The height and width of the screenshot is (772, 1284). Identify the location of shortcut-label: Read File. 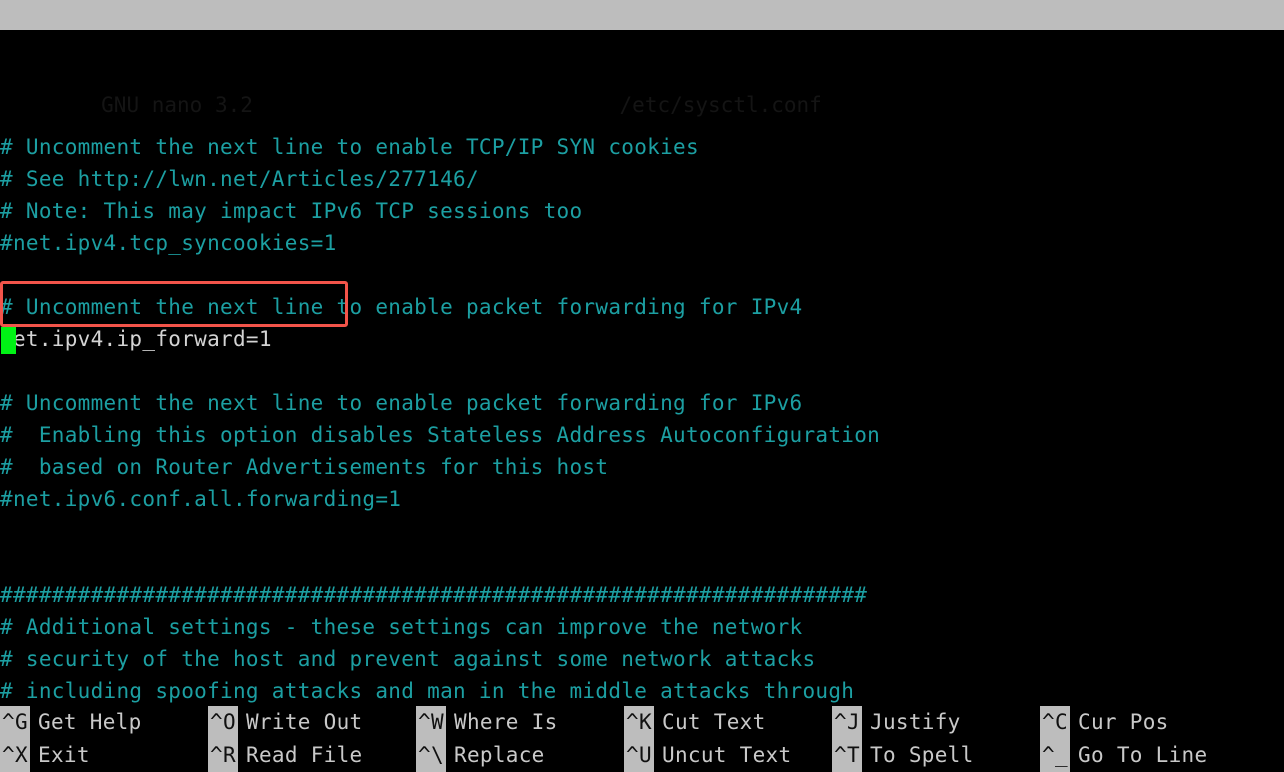
(304, 755).